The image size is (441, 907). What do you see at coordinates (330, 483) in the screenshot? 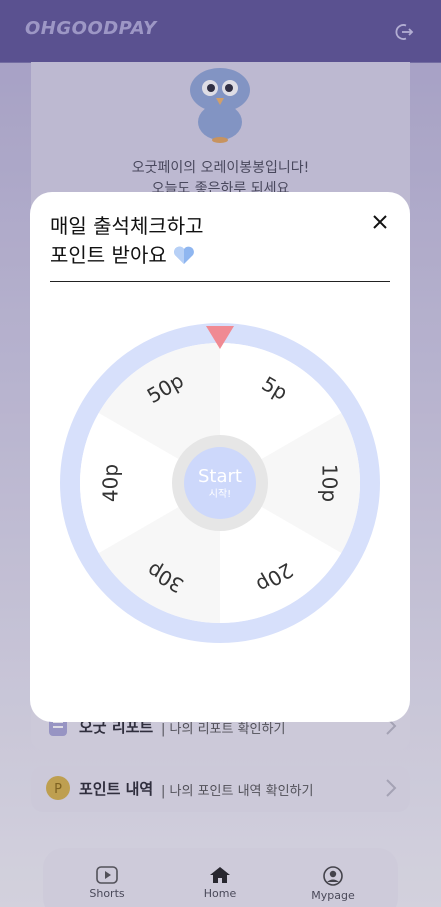
I see `wheel-segment-label: 10p` at bounding box center [330, 483].